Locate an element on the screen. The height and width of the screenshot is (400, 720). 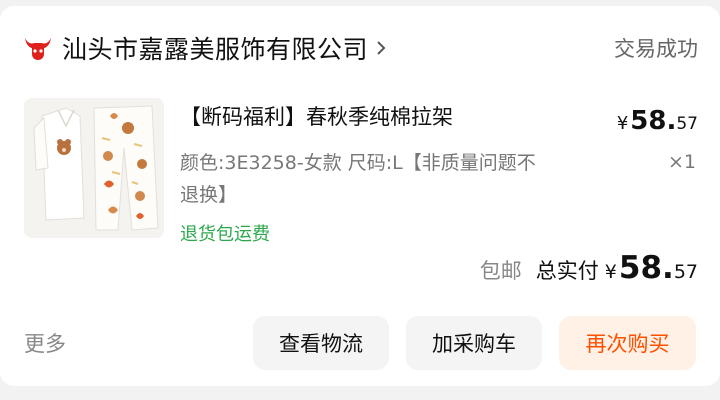
product-image is located at coordinates (94, 168).